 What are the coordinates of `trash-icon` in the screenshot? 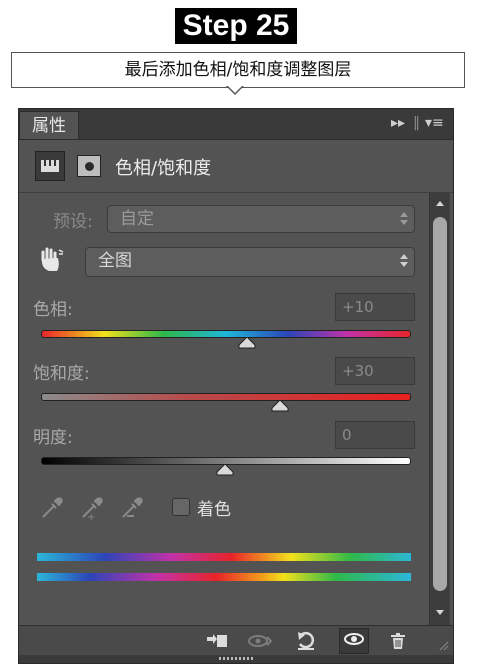 It's located at (398, 641).